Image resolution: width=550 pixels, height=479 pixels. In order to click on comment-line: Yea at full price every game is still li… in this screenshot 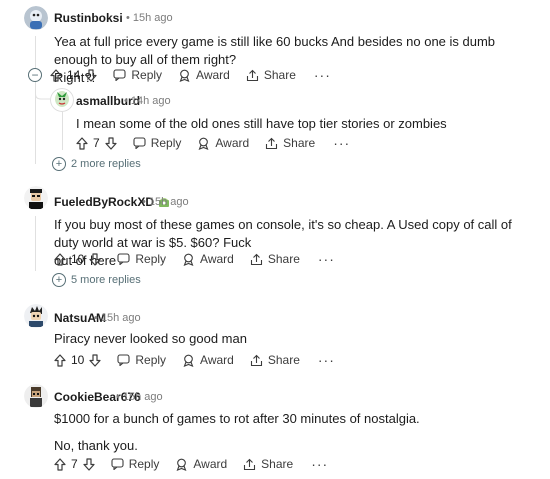, I will do `click(275, 50)`.